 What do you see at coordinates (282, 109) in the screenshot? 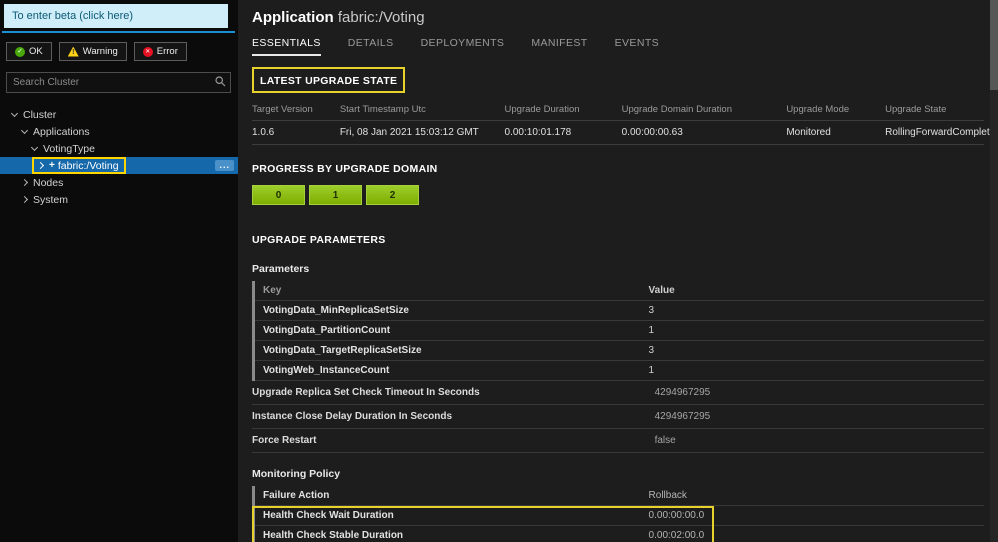
I see `column-header: Target Version` at bounding box center [282, 109].